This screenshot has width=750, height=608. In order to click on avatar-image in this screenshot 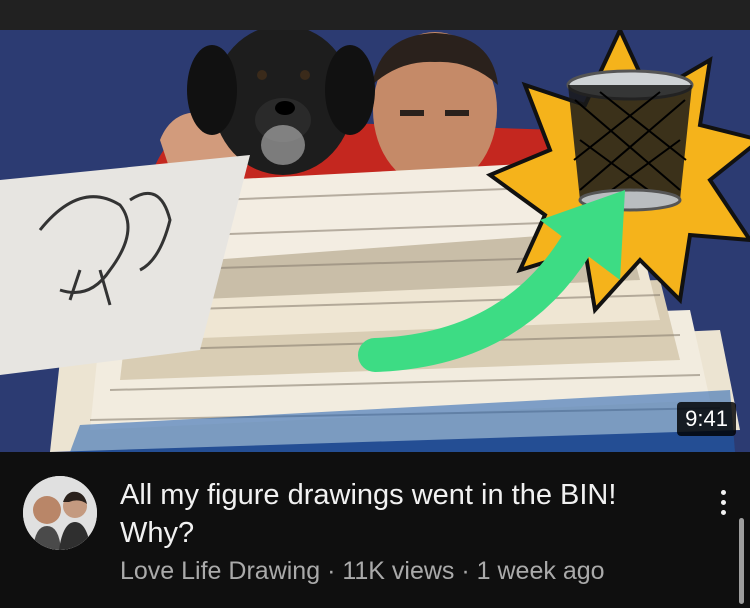, I will do `click(60, 513)`.